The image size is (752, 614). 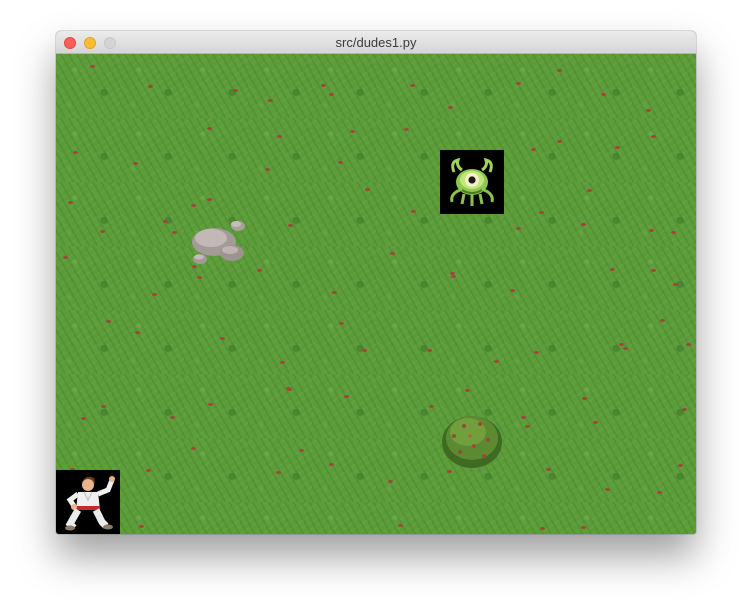 I want to click on rock-pile-icon, so click(x=216, y=246).